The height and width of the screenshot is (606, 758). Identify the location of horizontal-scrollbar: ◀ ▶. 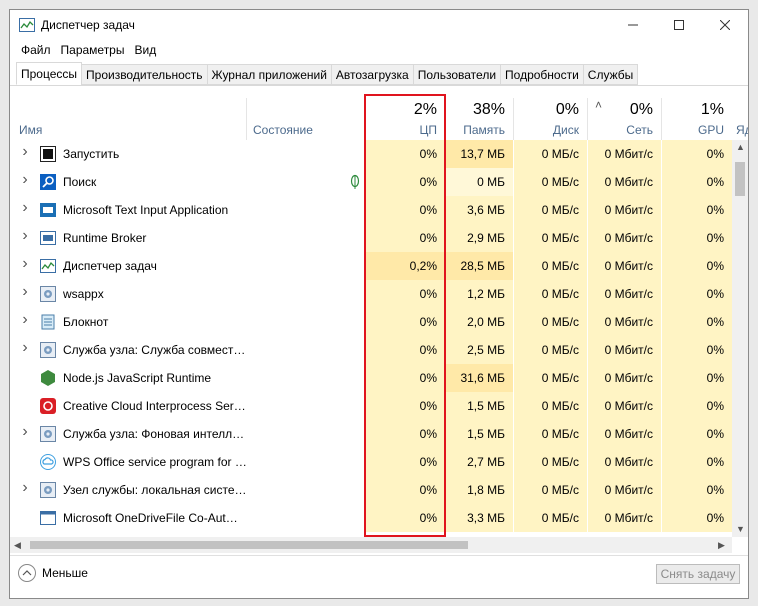
(371, 545).